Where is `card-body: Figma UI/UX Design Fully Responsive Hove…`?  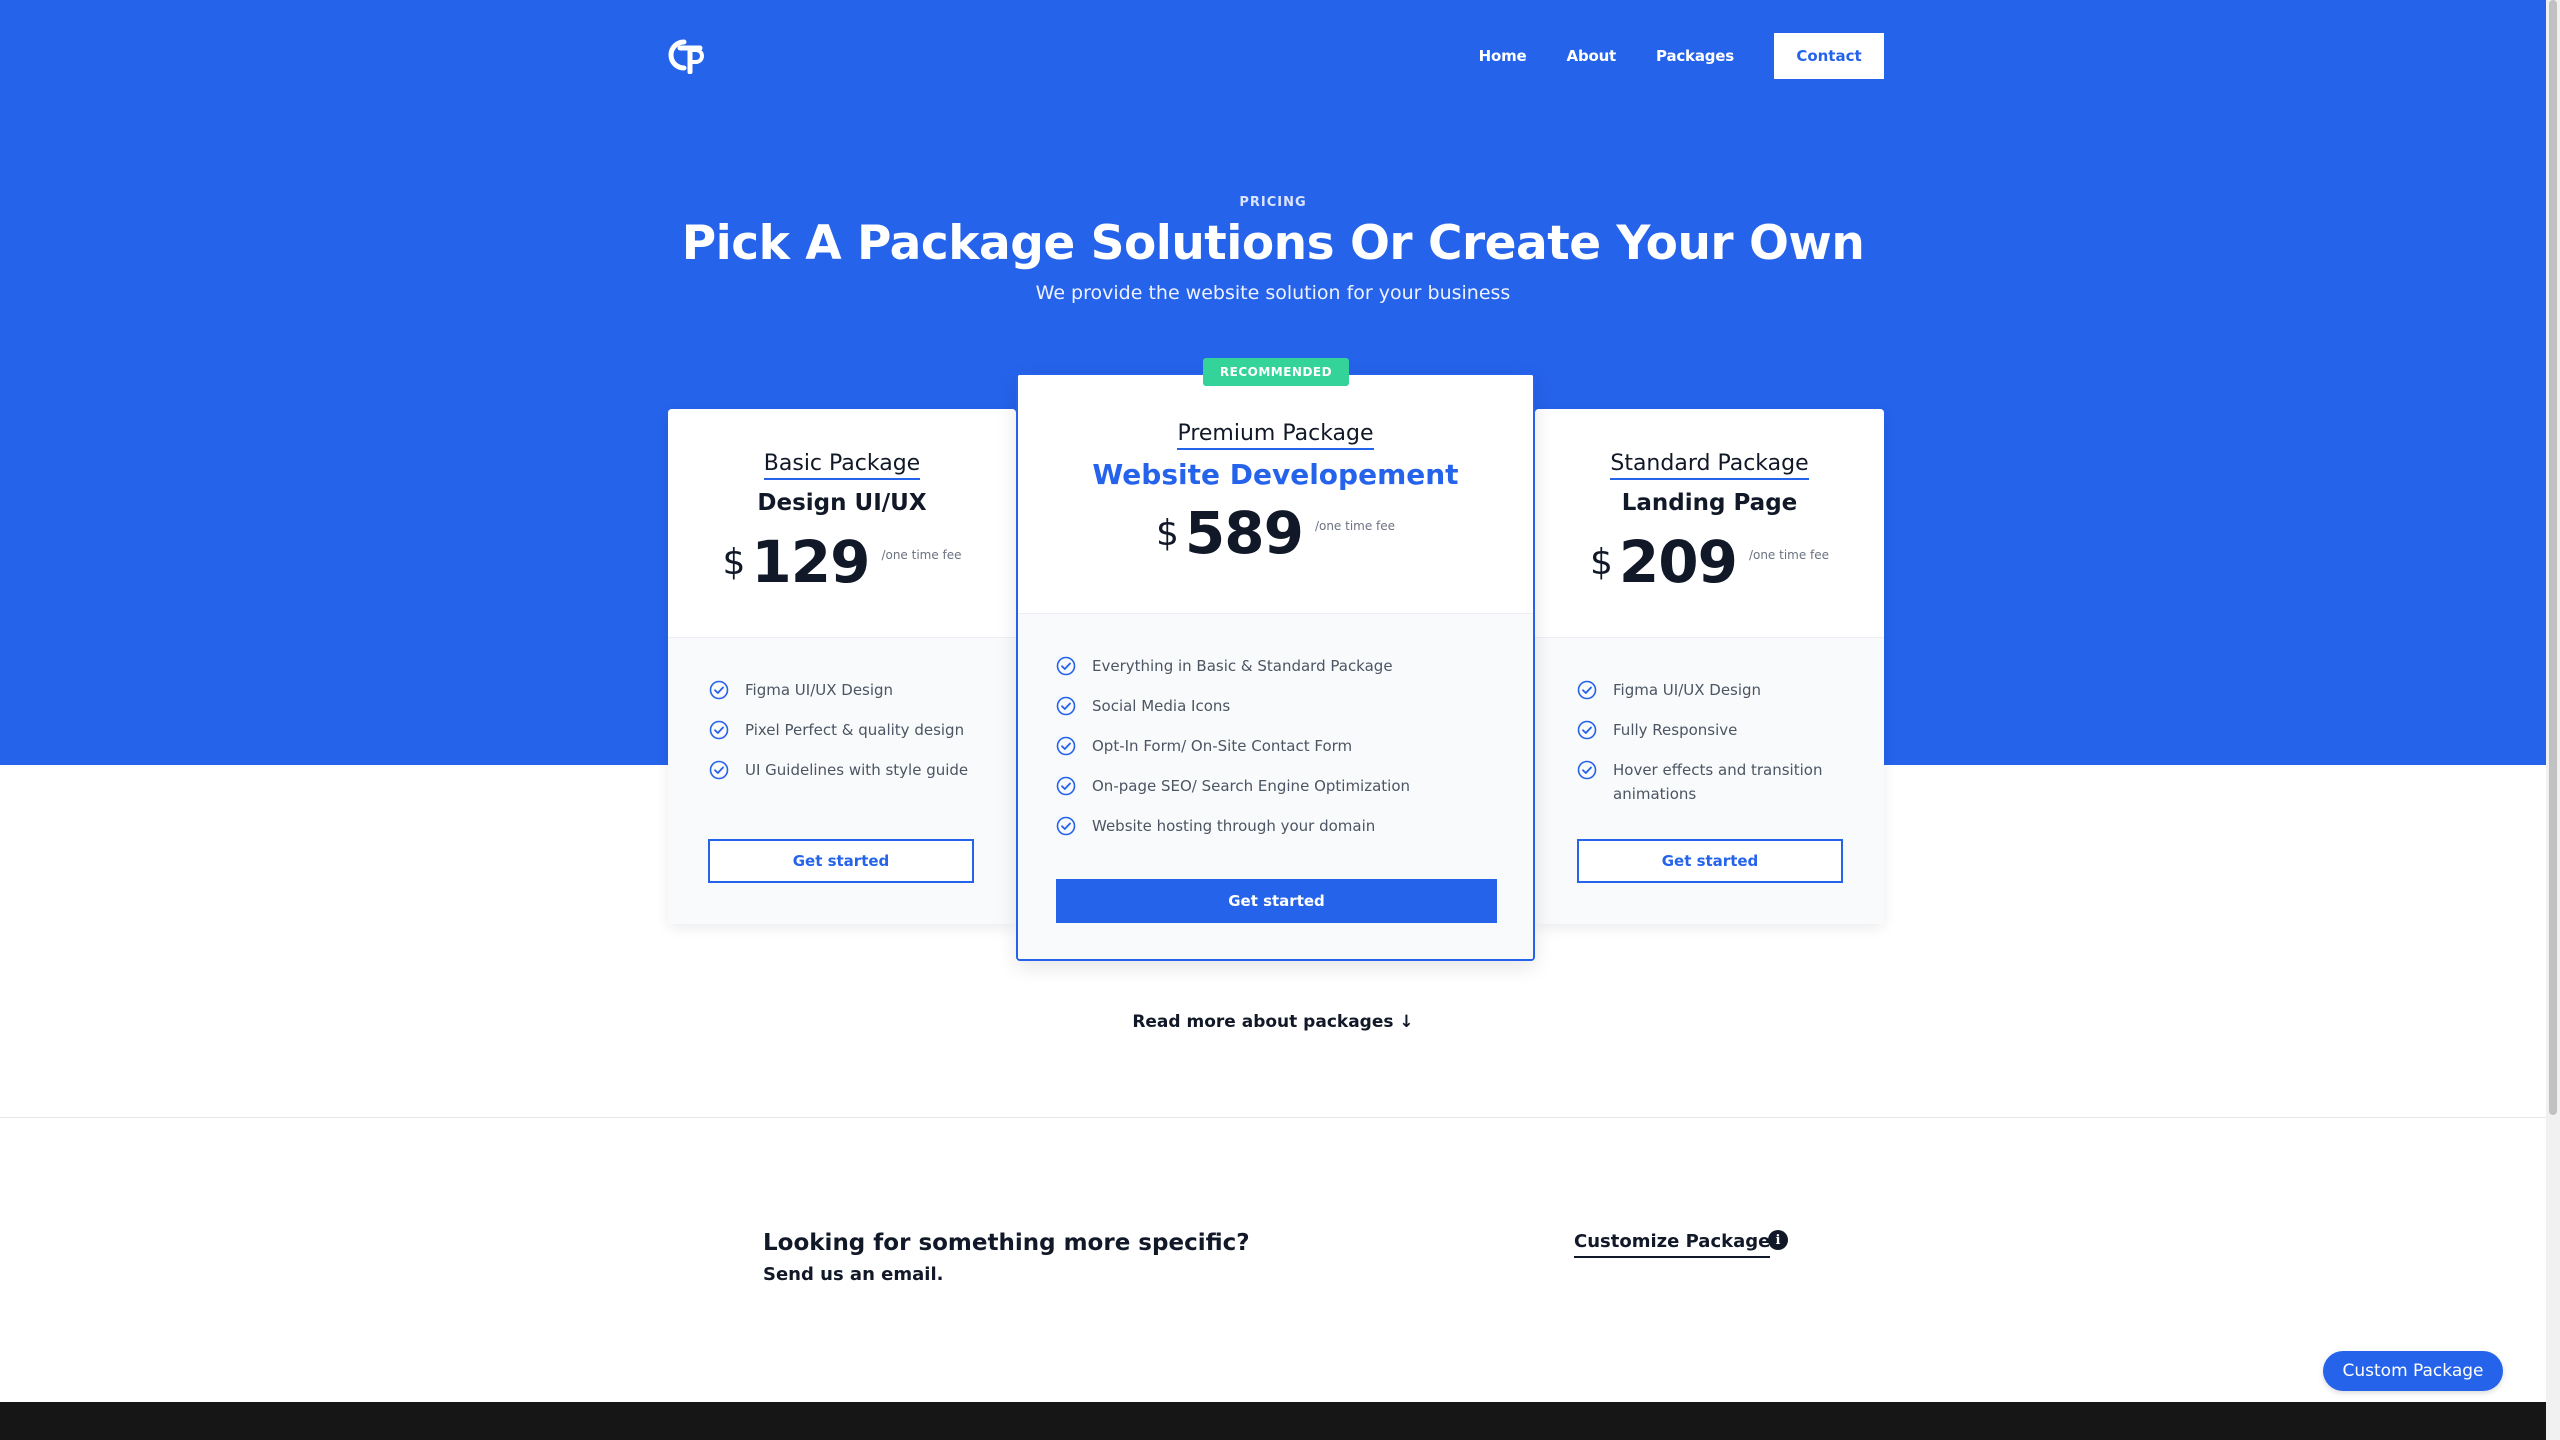
card-body: Figma UI/UX Design Fully Responsive Hove… is located at coordinates (1709, 780).